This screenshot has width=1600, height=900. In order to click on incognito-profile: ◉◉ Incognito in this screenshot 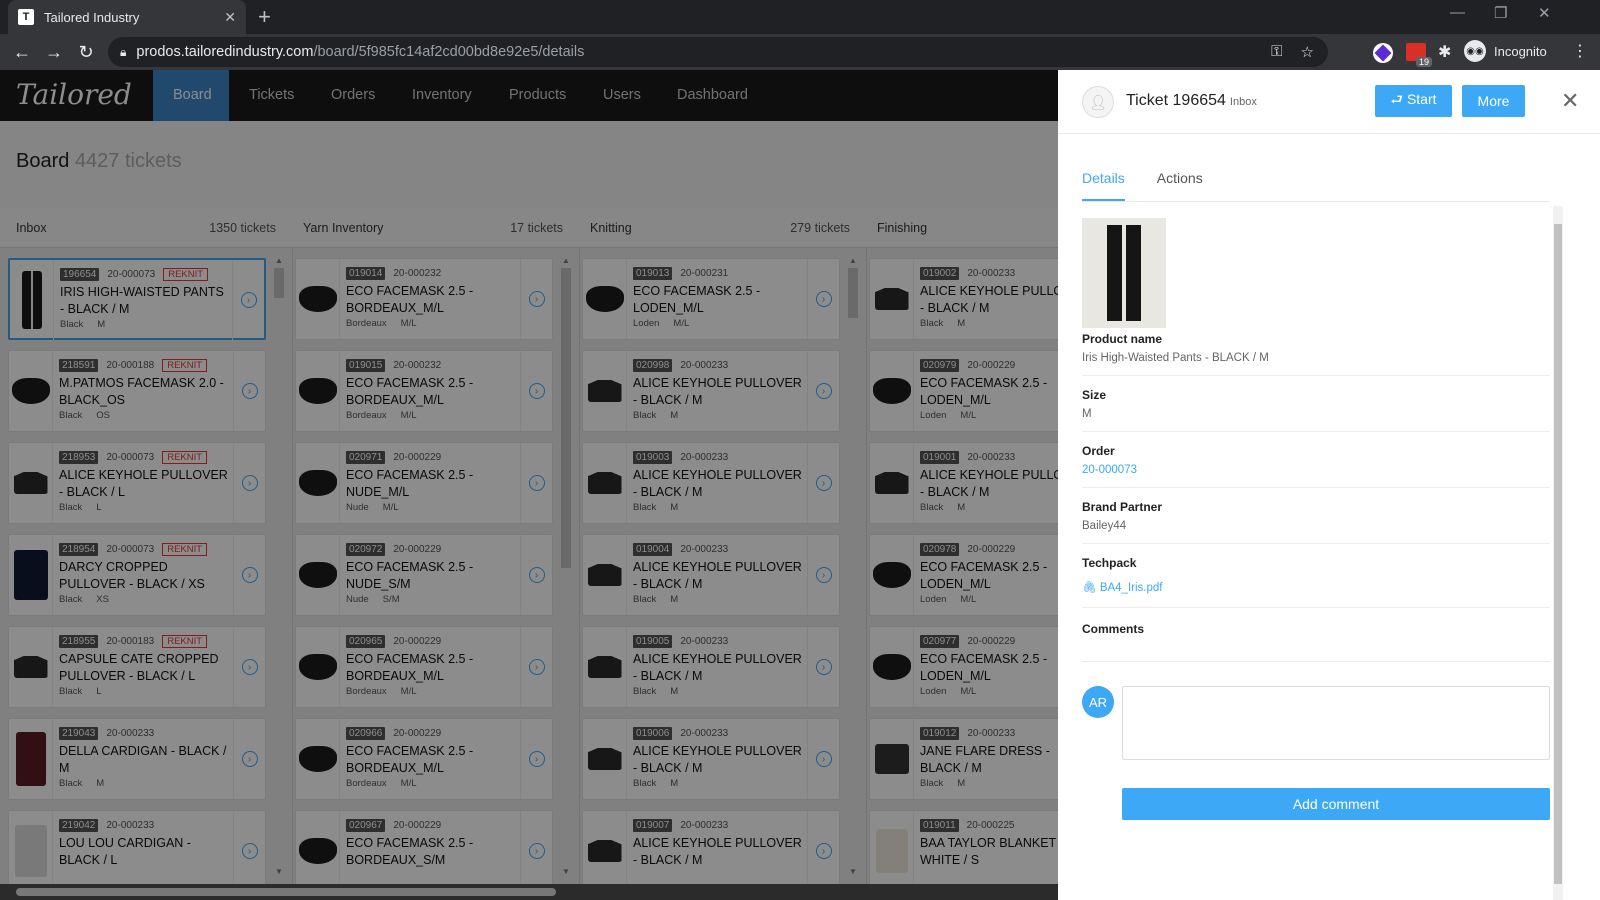, I will do `click(1505, 51)`.